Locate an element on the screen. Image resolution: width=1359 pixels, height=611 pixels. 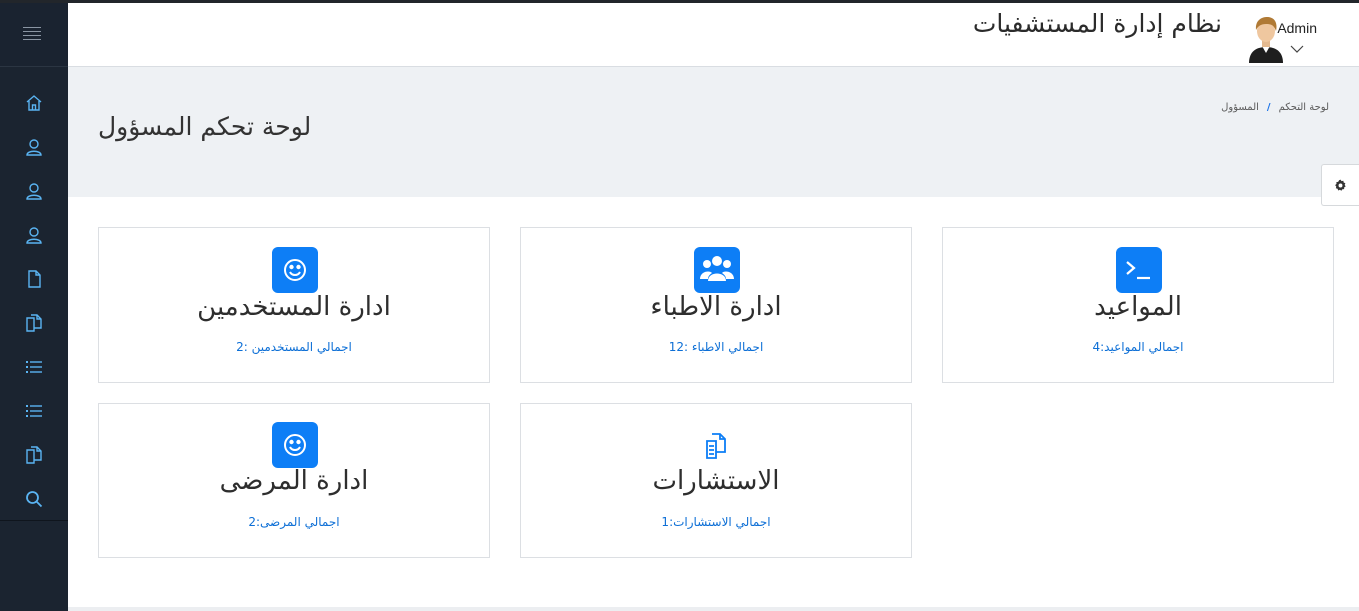
chevron-down-icon is located at coordinates (1297, 46).